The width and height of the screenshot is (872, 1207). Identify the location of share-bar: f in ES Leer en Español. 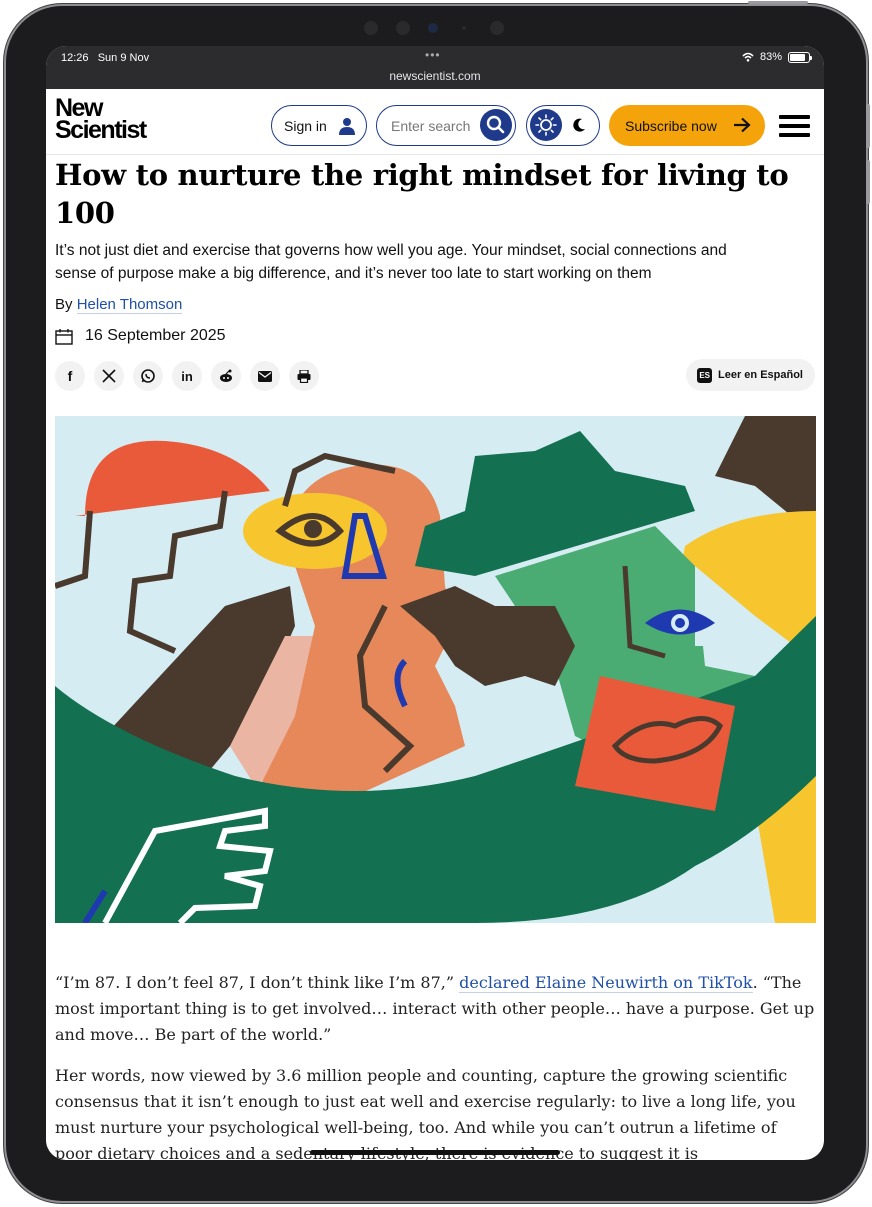
(435, 376).